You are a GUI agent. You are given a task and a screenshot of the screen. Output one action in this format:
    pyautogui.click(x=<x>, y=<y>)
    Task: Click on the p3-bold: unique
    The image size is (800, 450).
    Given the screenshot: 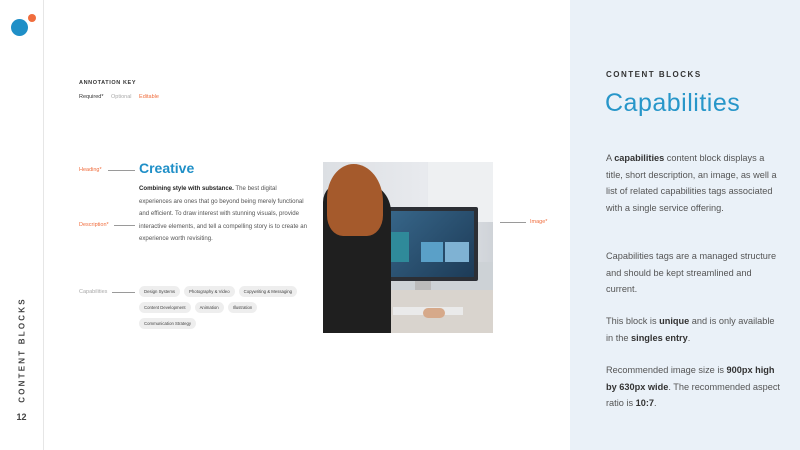 What is the action you would take?
    pyautogui.click(x=674, y=321)
    